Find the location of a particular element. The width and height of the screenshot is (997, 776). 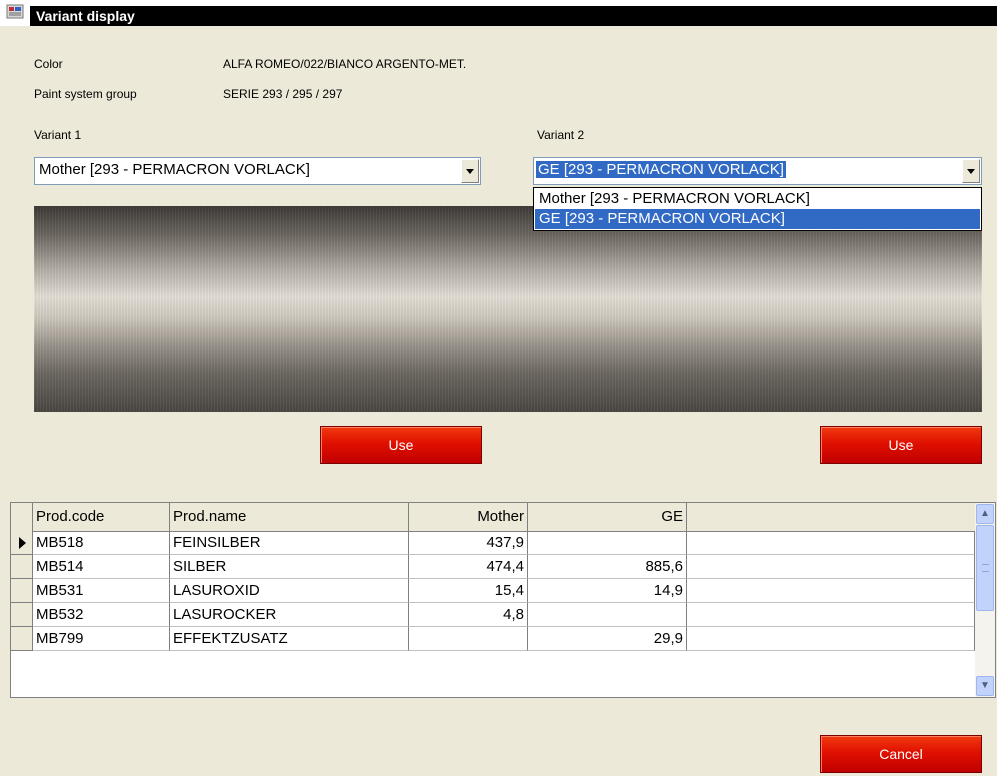

paint-system-value: SERIE 293 / 295 / 297 is located at coordinates (283, 94).